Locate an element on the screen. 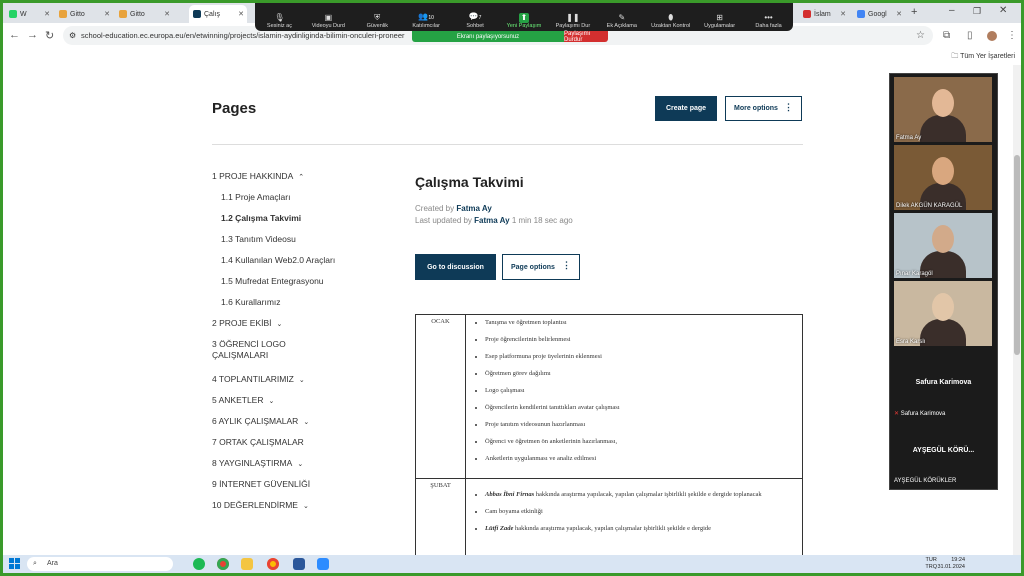 The width and height of the screenshot is (1024, 576). nav-item: 1.6 Kurallarımız is located at coordinates (251, 302).